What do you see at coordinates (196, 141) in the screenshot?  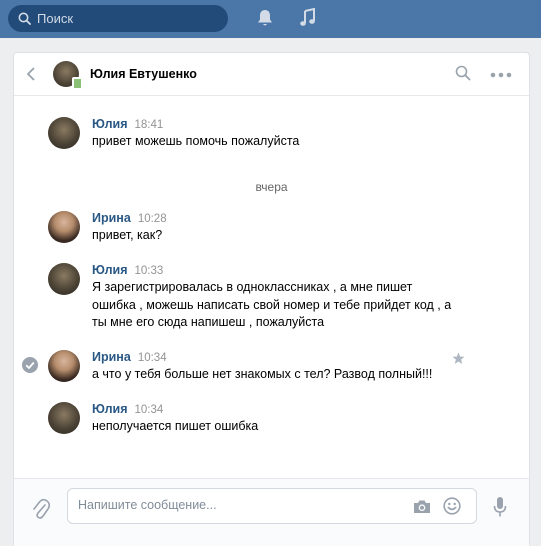 I see `message-text: привет можешь помочь пожалуйста` at bounding box center [196, 141].